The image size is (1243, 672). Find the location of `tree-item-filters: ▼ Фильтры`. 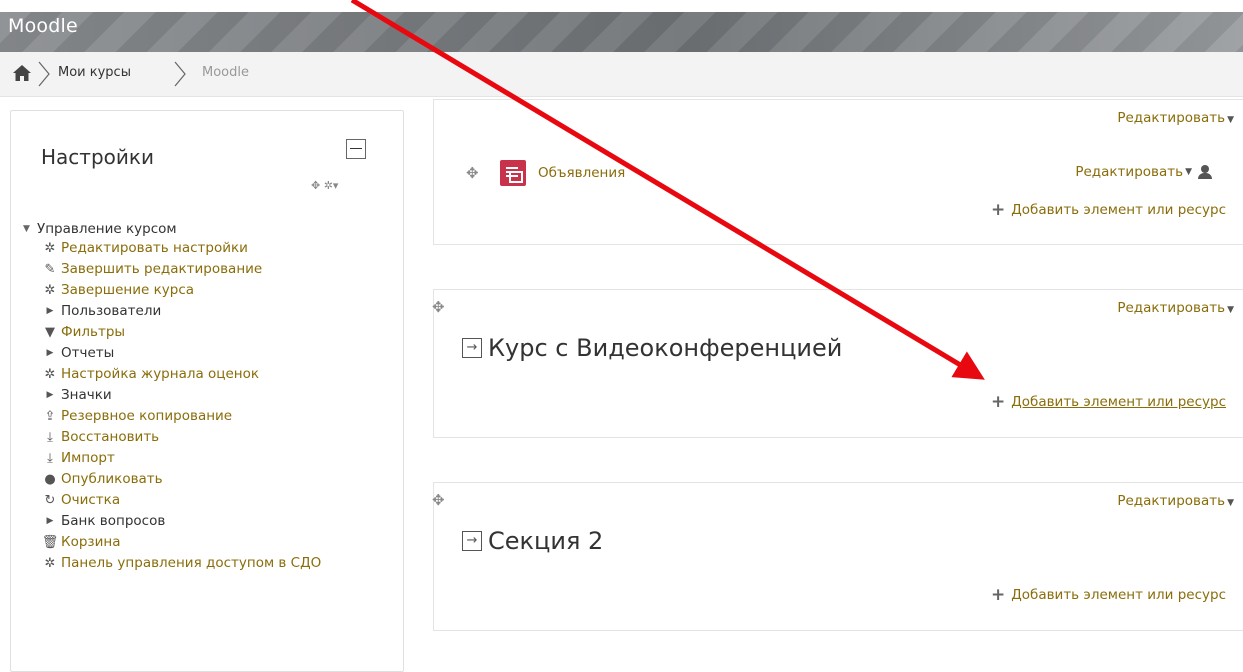

tree-item-filters: ▼ Фильтры is located at coordinates (83, 332).